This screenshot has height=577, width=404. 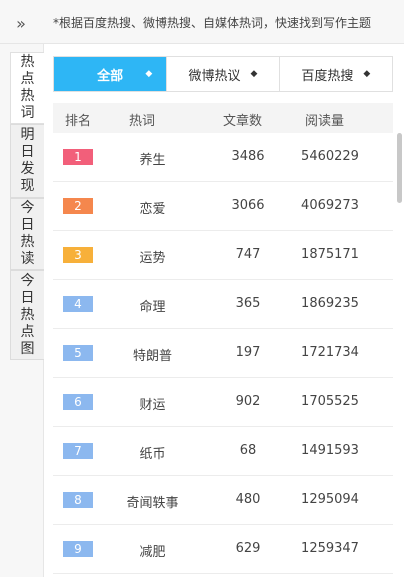 I want to click on tab-hot-words: 热 点 热 词, so click(x=27, y=88).